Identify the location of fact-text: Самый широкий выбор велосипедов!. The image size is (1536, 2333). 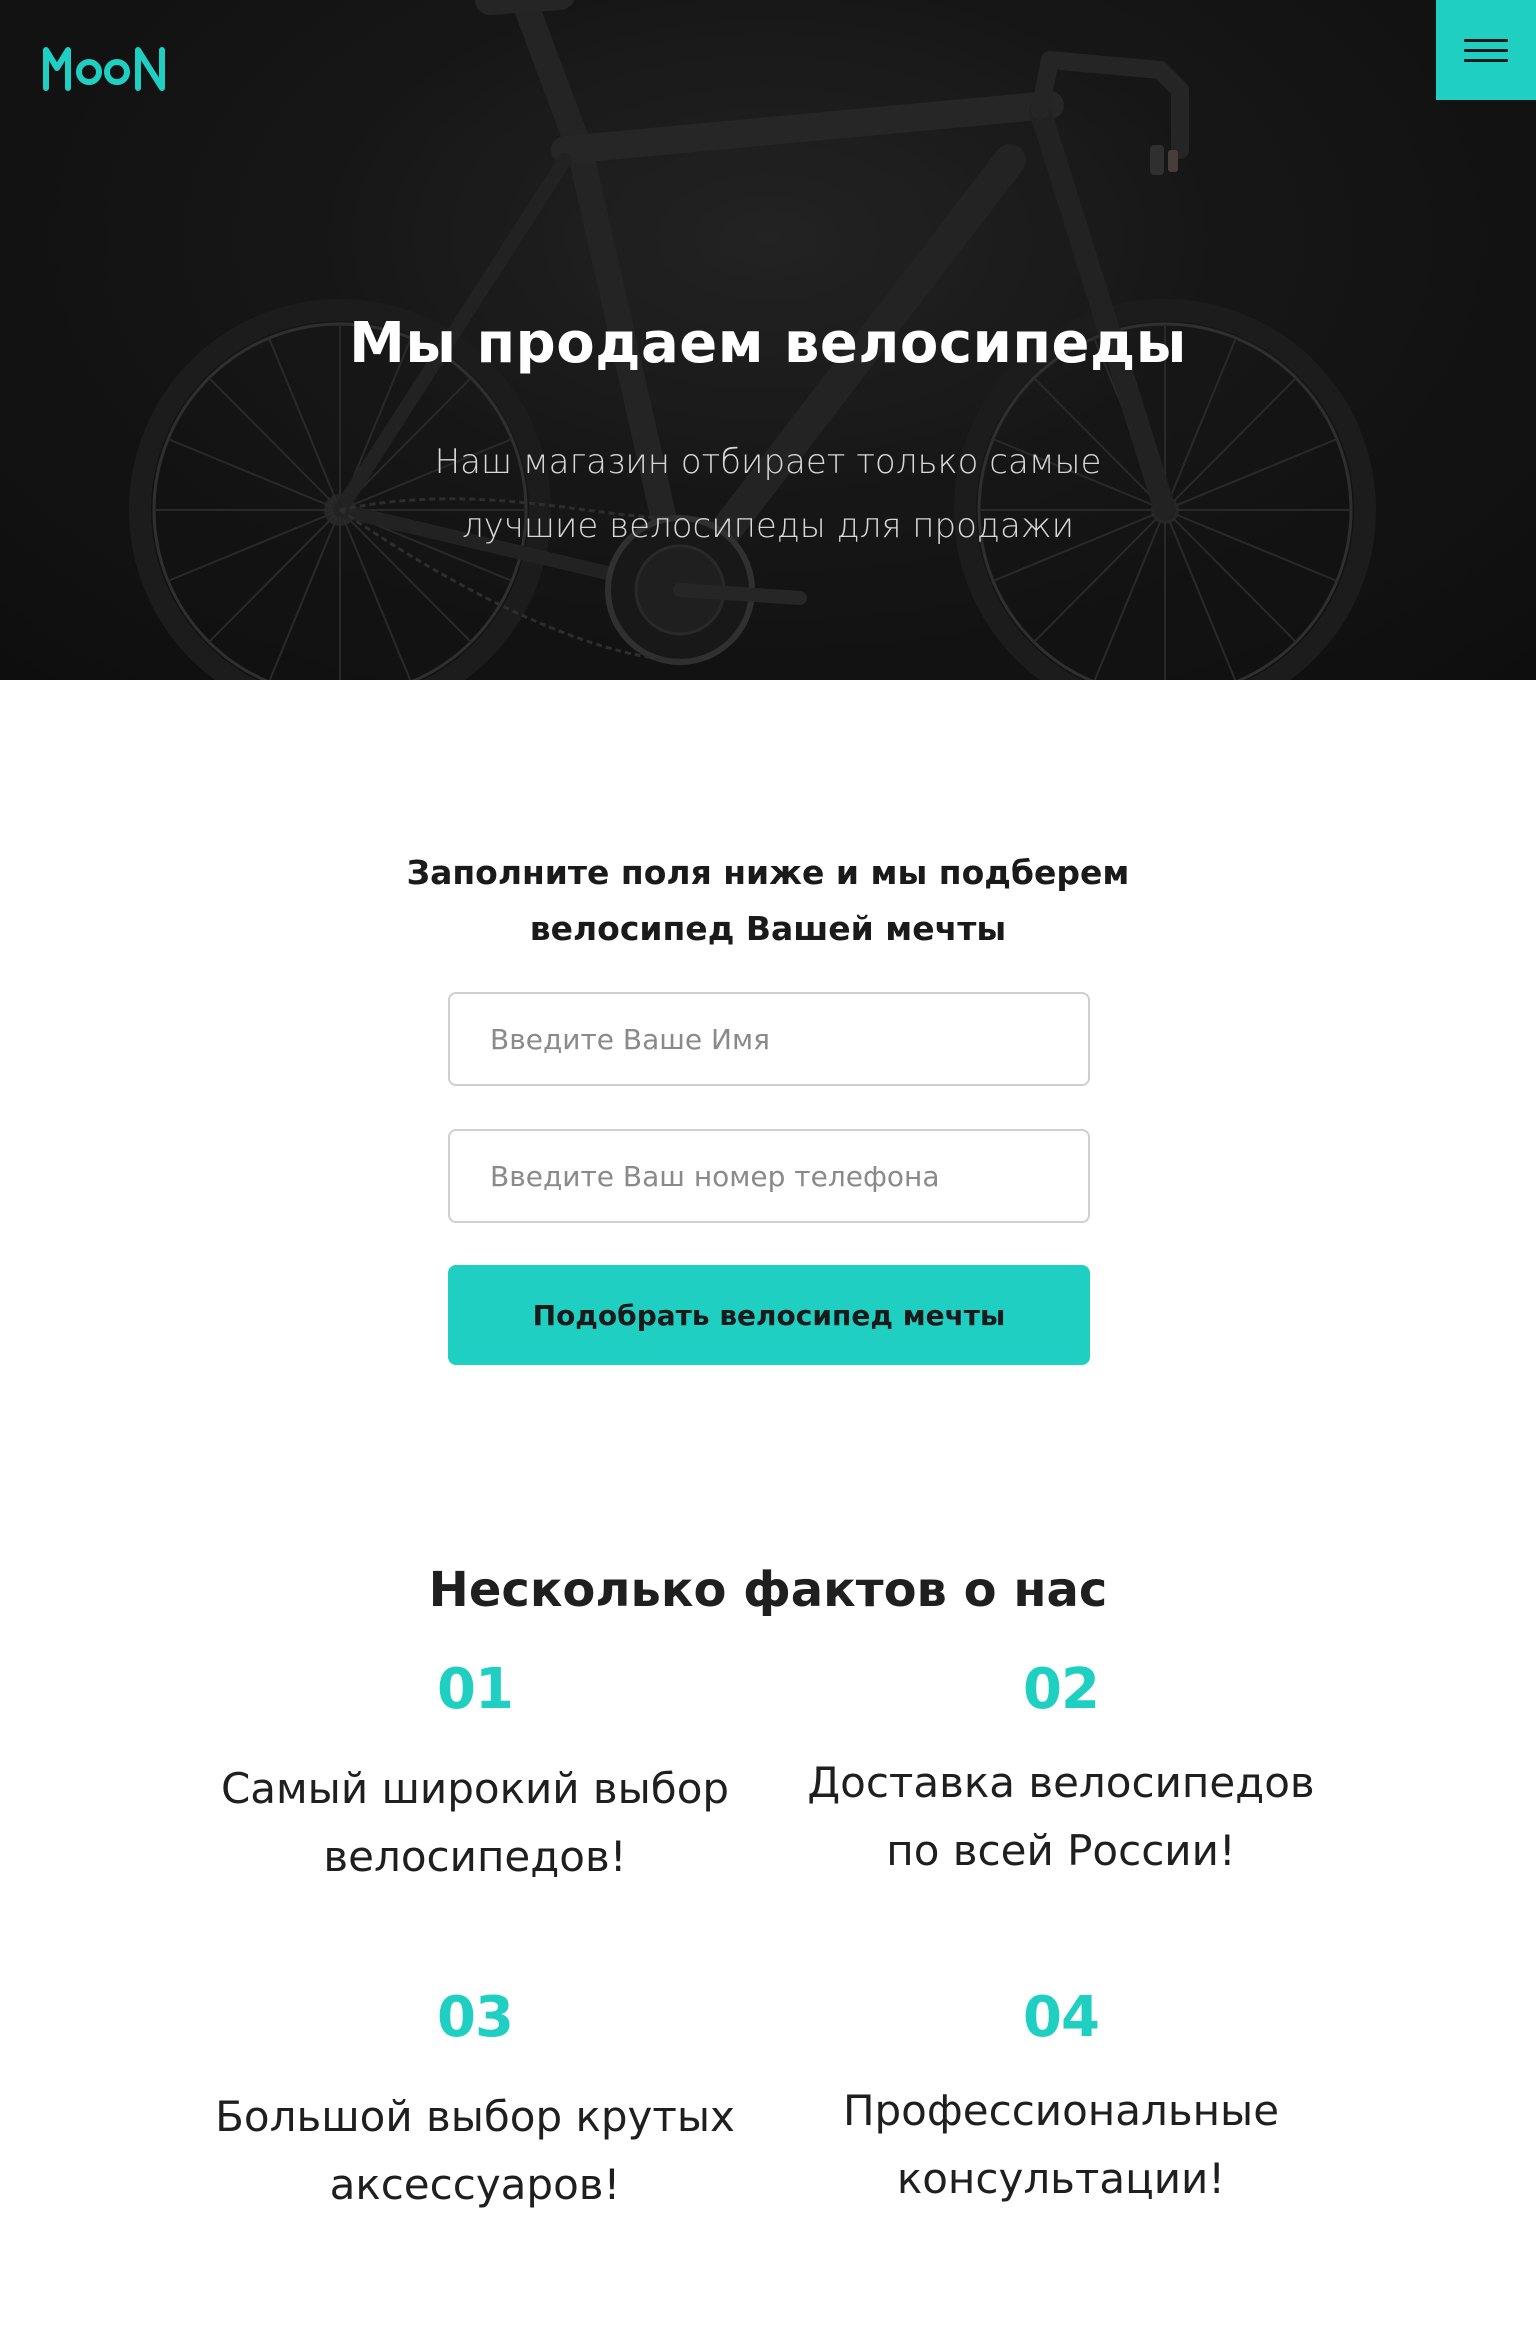
(475, 1822).